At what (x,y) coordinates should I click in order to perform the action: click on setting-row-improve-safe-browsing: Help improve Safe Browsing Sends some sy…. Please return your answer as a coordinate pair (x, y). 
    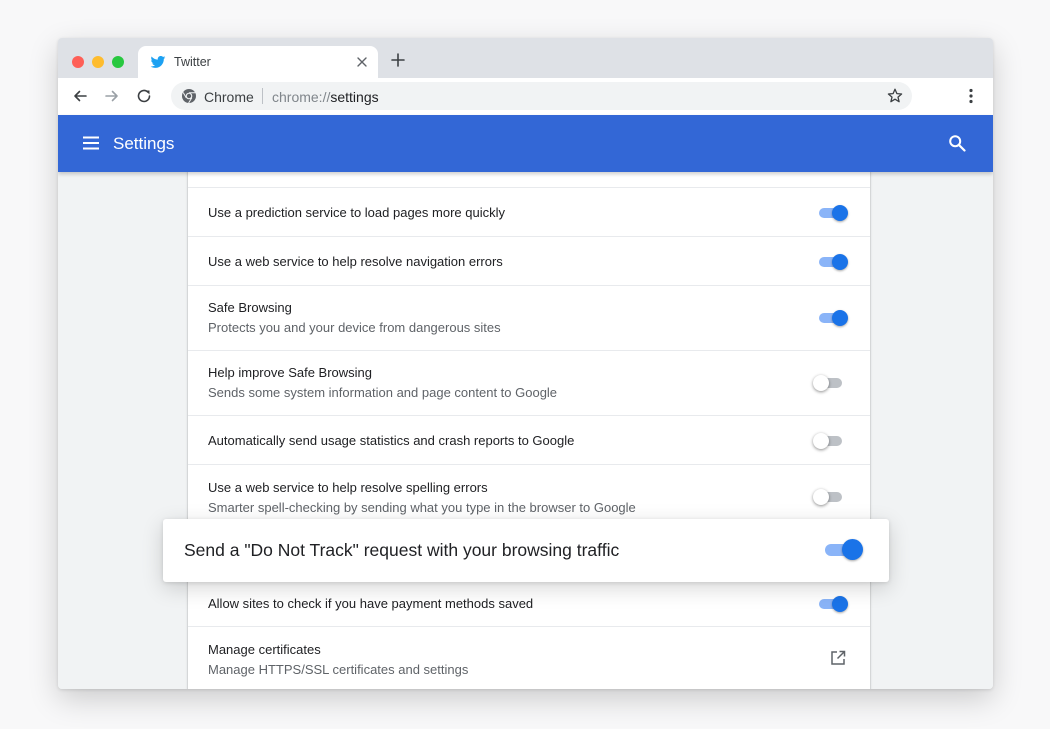
    Looking at the image, I should click on (529, 382).